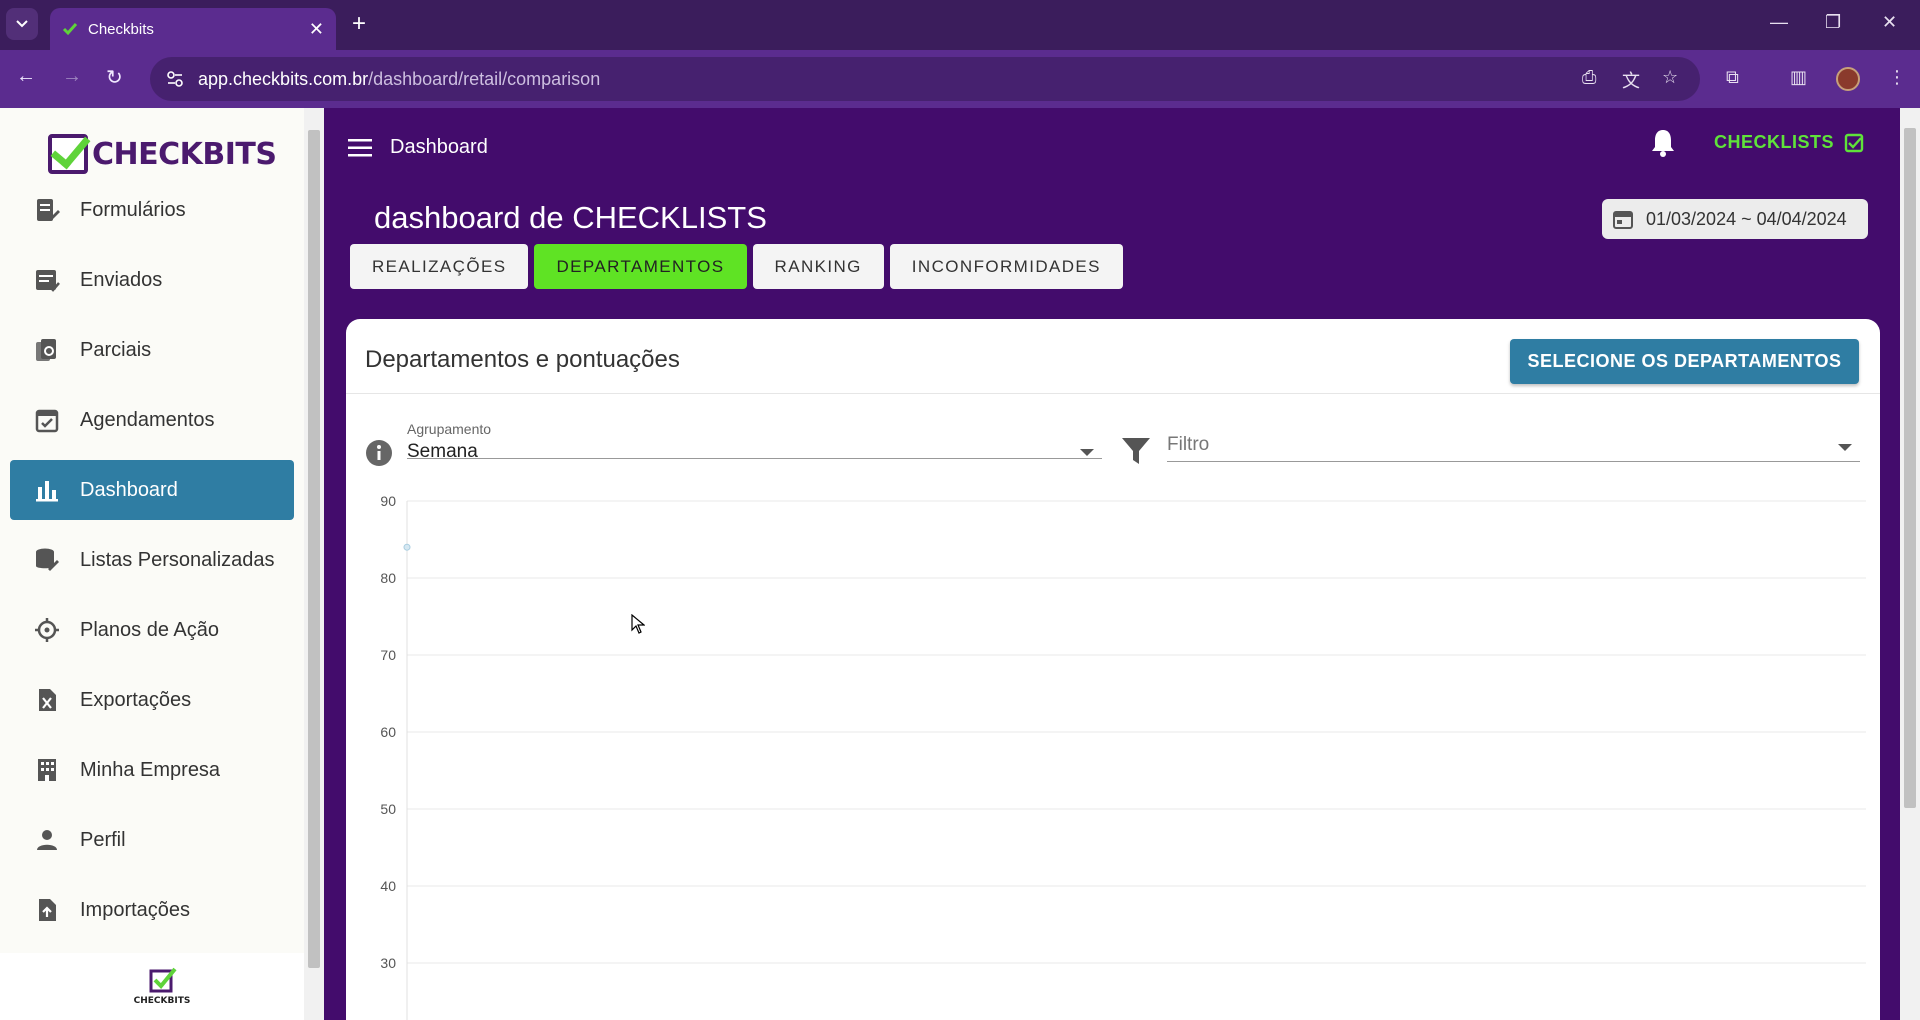 The height and width of the screenshot is (1020, 1920). Describe the element at coordinates (136, 699) in the screenshot. I see `sidebar-item-label: Exportações` at that location.